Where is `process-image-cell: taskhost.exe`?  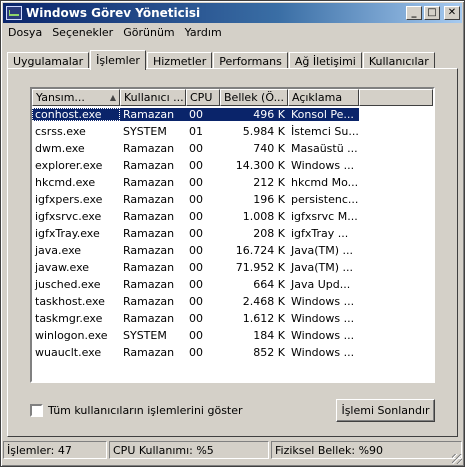 process-image-cell: taskhost.exe is located at coordinates (70, 301).